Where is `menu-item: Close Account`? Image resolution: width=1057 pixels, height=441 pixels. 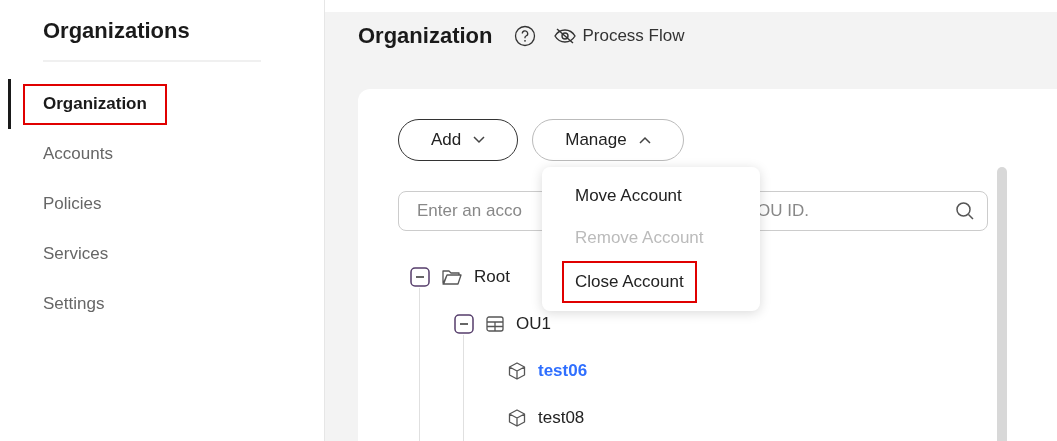 menu-item: Close Account is located at coordinates (629, 282).